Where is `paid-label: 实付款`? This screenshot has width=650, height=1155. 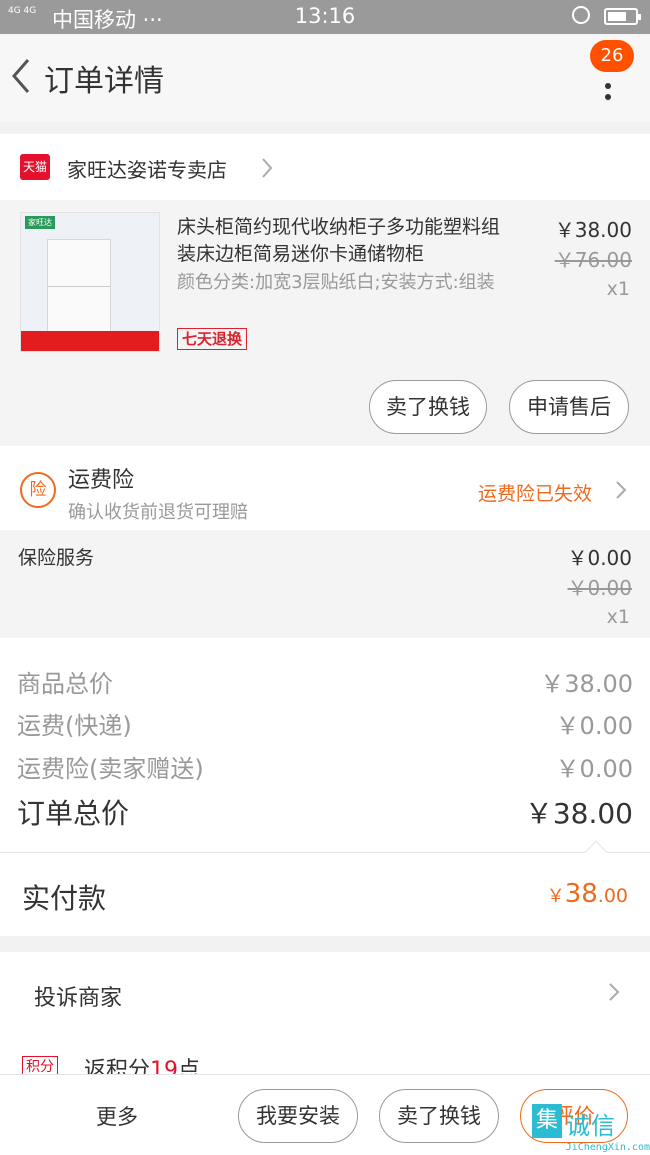
paid-label: 实付款 is located at coordinates (64, 898).